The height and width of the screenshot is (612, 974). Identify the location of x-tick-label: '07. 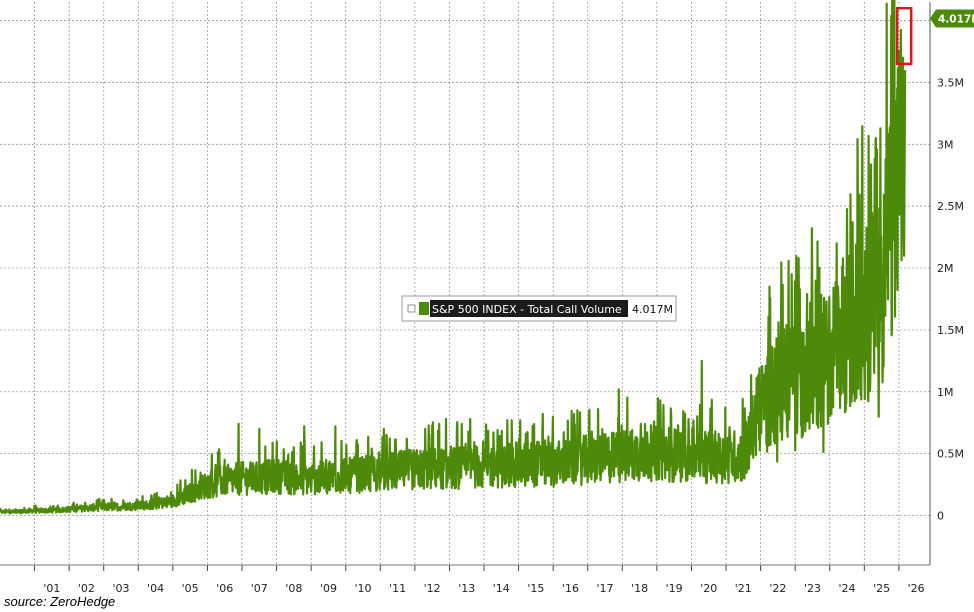
(259, 588).